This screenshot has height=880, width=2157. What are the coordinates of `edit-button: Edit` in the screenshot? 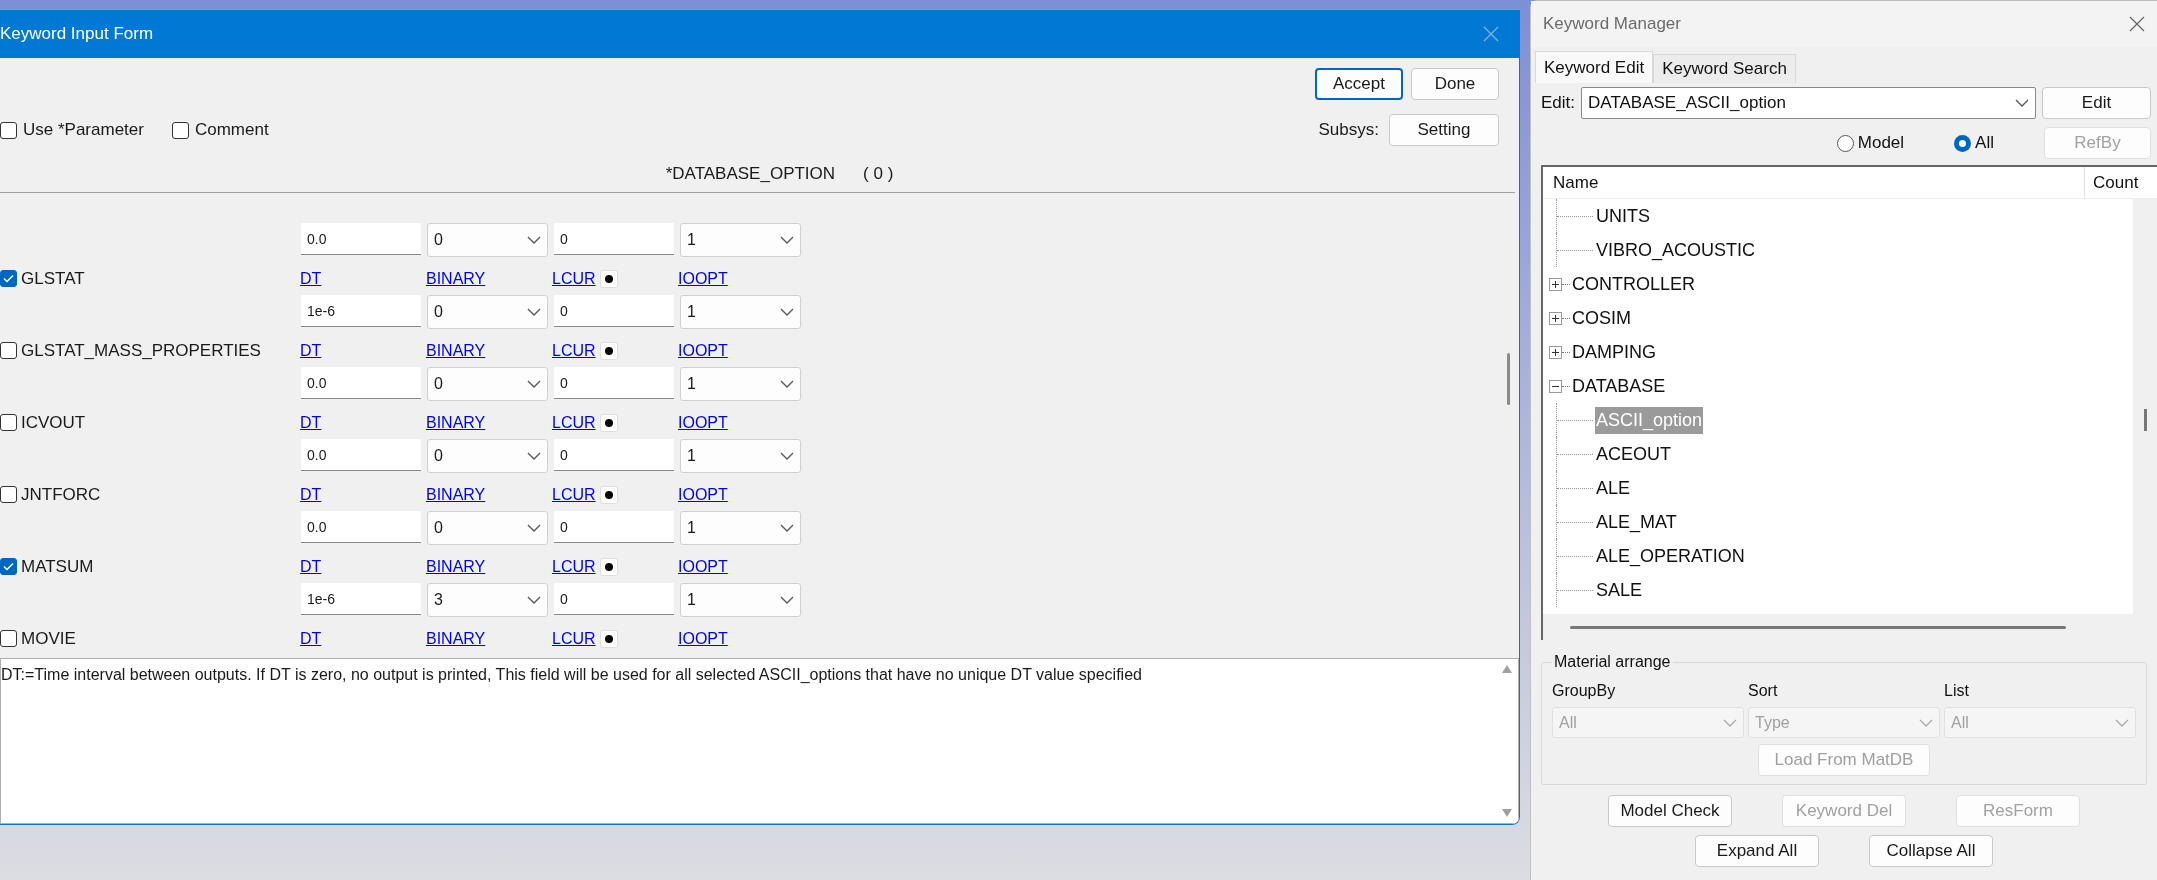 It's located at (2096, 103).